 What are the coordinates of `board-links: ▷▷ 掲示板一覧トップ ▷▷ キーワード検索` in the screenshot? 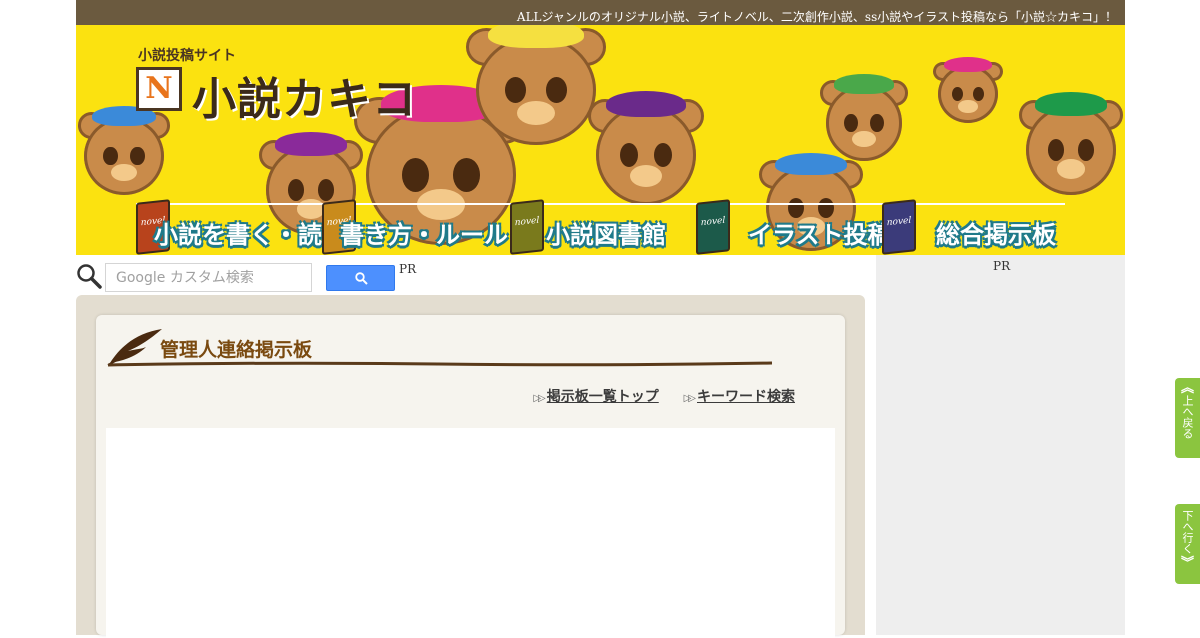 It's located at (654, 396).